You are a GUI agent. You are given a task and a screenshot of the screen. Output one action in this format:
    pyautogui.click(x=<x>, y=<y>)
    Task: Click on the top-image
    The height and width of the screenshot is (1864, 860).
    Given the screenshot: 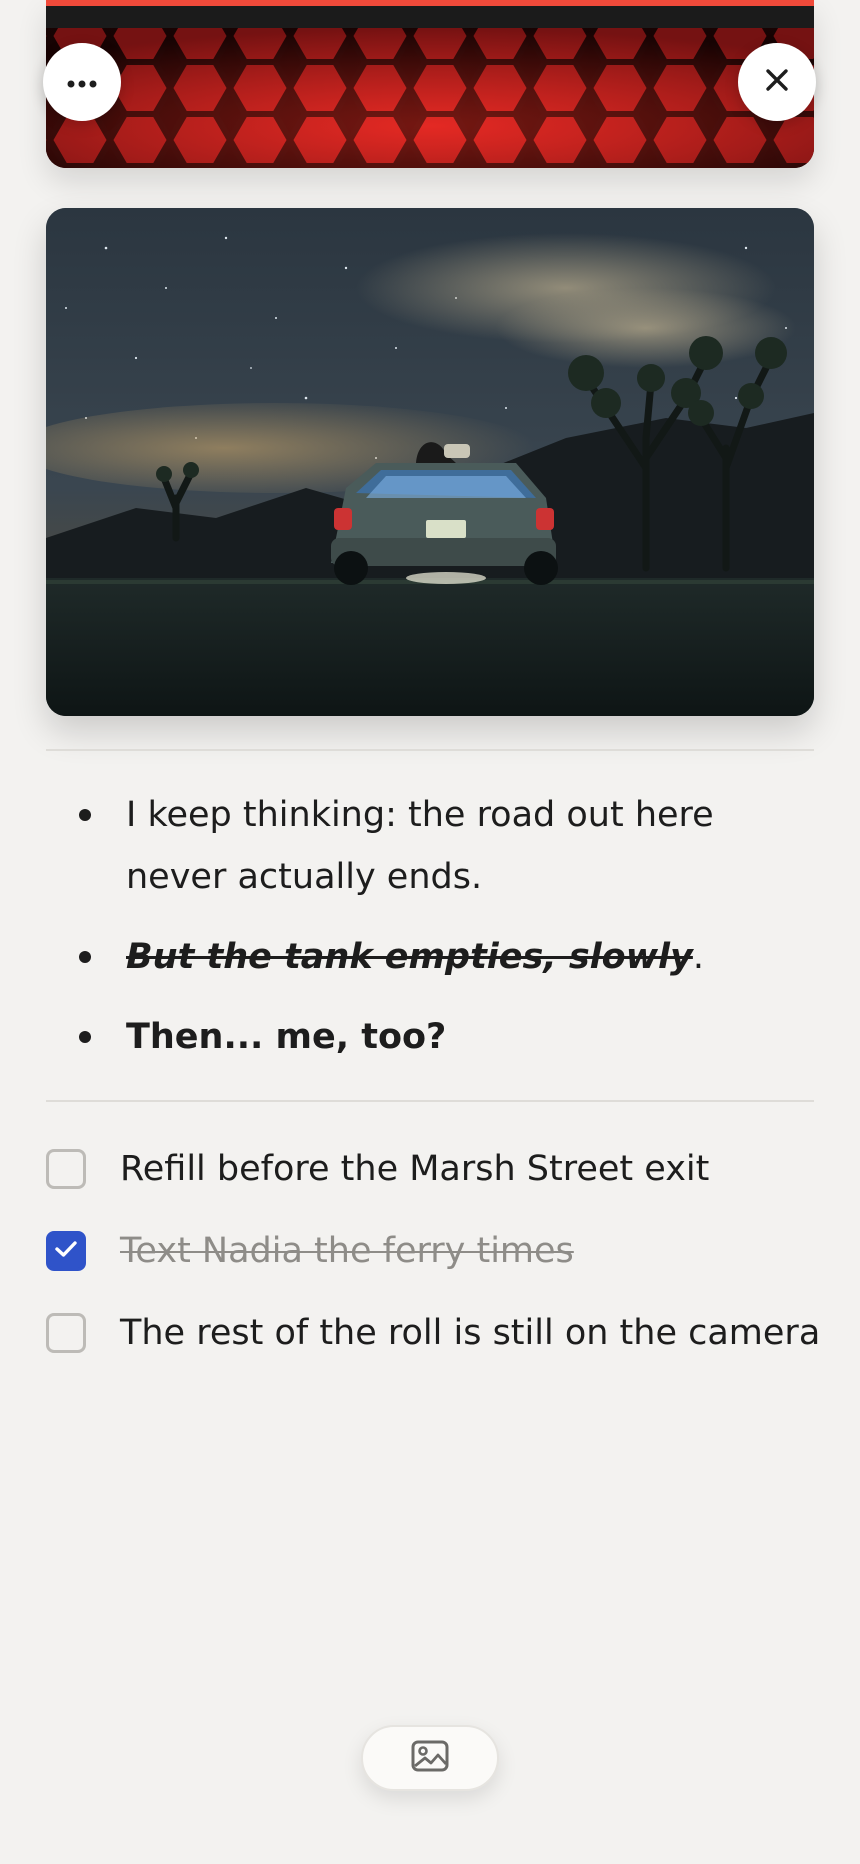 What is the action you would take?
    pyautogui.click(x=430, y=84)
    